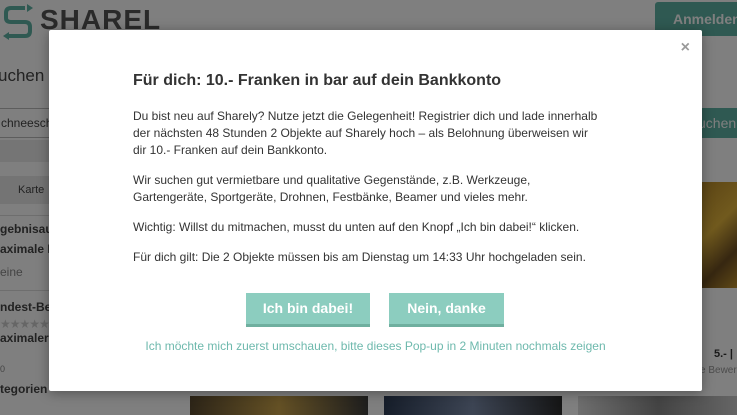 This screenshot has height=415, width=737. What do you see at coordinates (446, 310) in the screenshot?
I see `decline-button: Nein, danke` at bounding box center [446, 310].